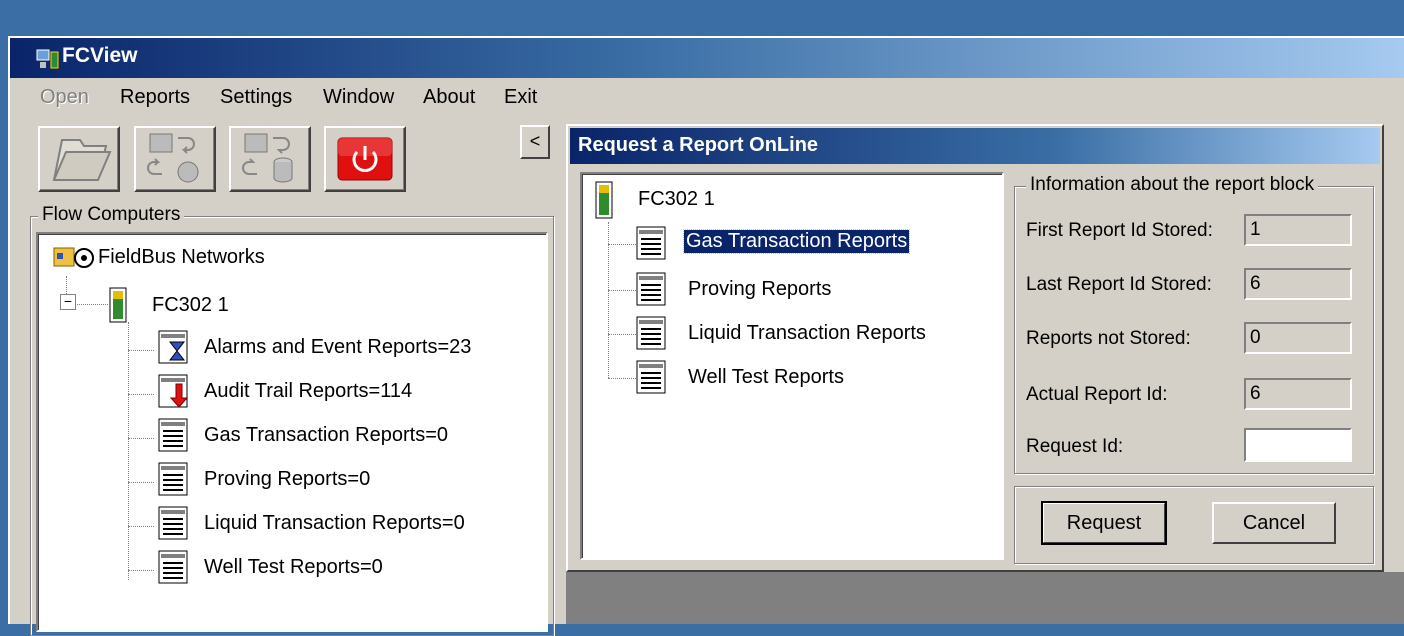 Image resolution: width=1404 pixels, height=636 pixels. Describe the element at coordinates (190, 305) in the screenshot. I see `tree-device-fc302: FC302 1` at that location.